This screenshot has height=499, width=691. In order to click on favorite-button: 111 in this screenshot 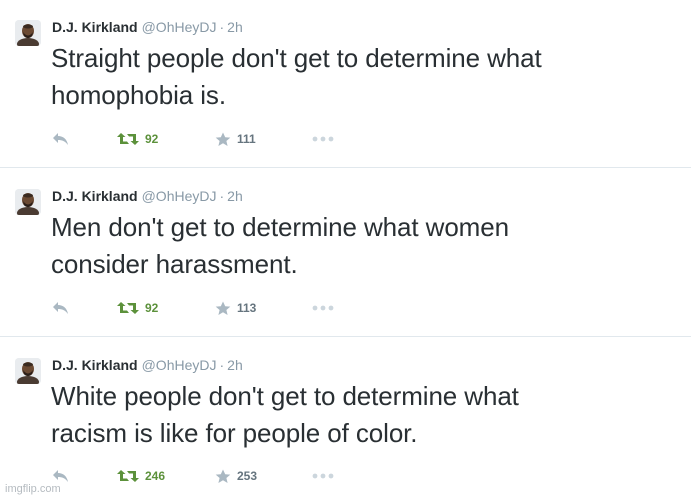, I will do `click(235, 139)`.